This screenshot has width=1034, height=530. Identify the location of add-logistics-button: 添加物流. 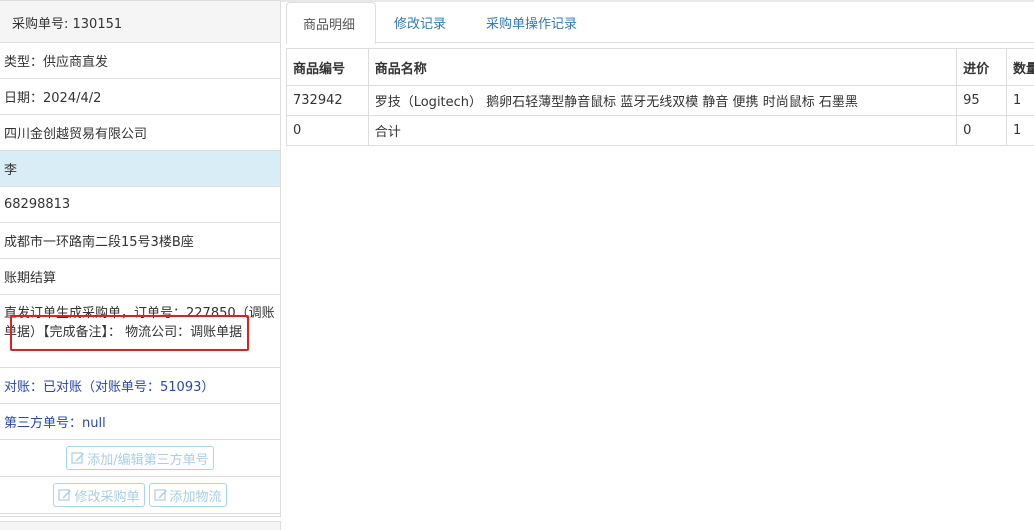
(187, 495).